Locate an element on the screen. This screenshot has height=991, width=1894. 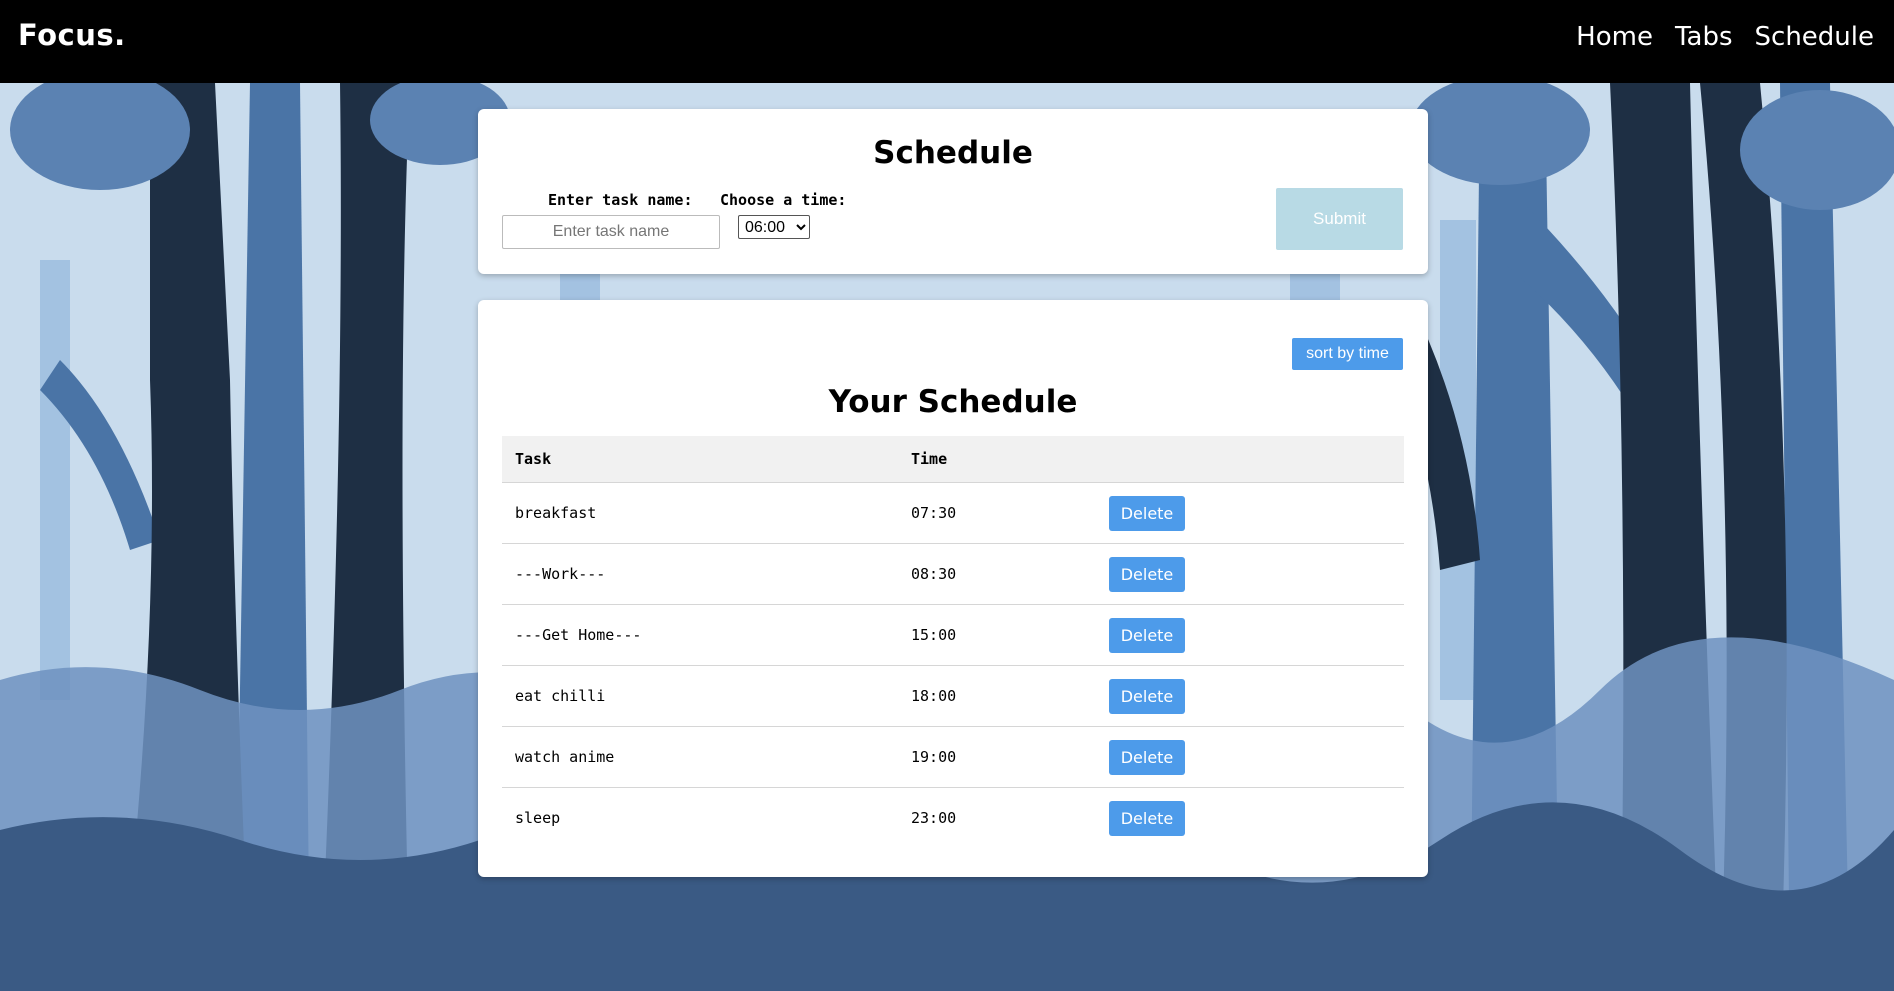
table-row: eat chilli 18:00 Delete is located at coordinates (953, 696).